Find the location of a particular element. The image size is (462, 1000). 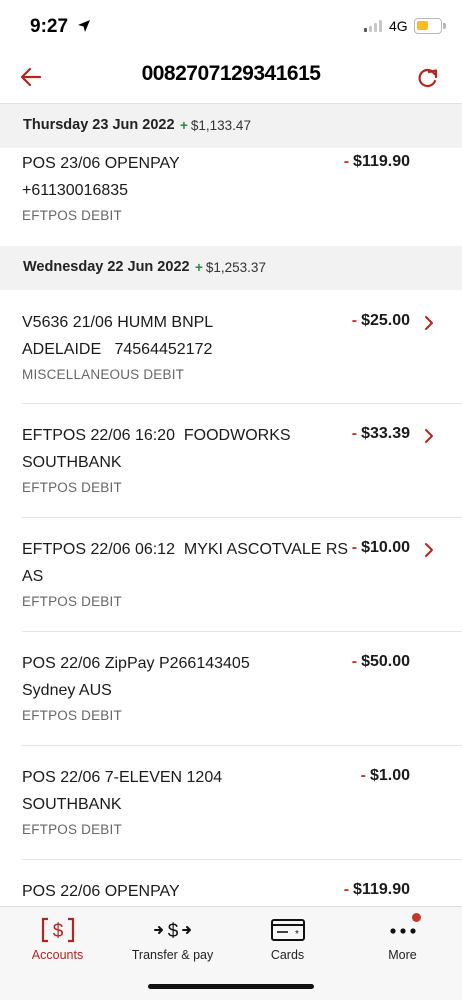

daily-balance: + $1,253.37 is located at coordinates (230, 267).